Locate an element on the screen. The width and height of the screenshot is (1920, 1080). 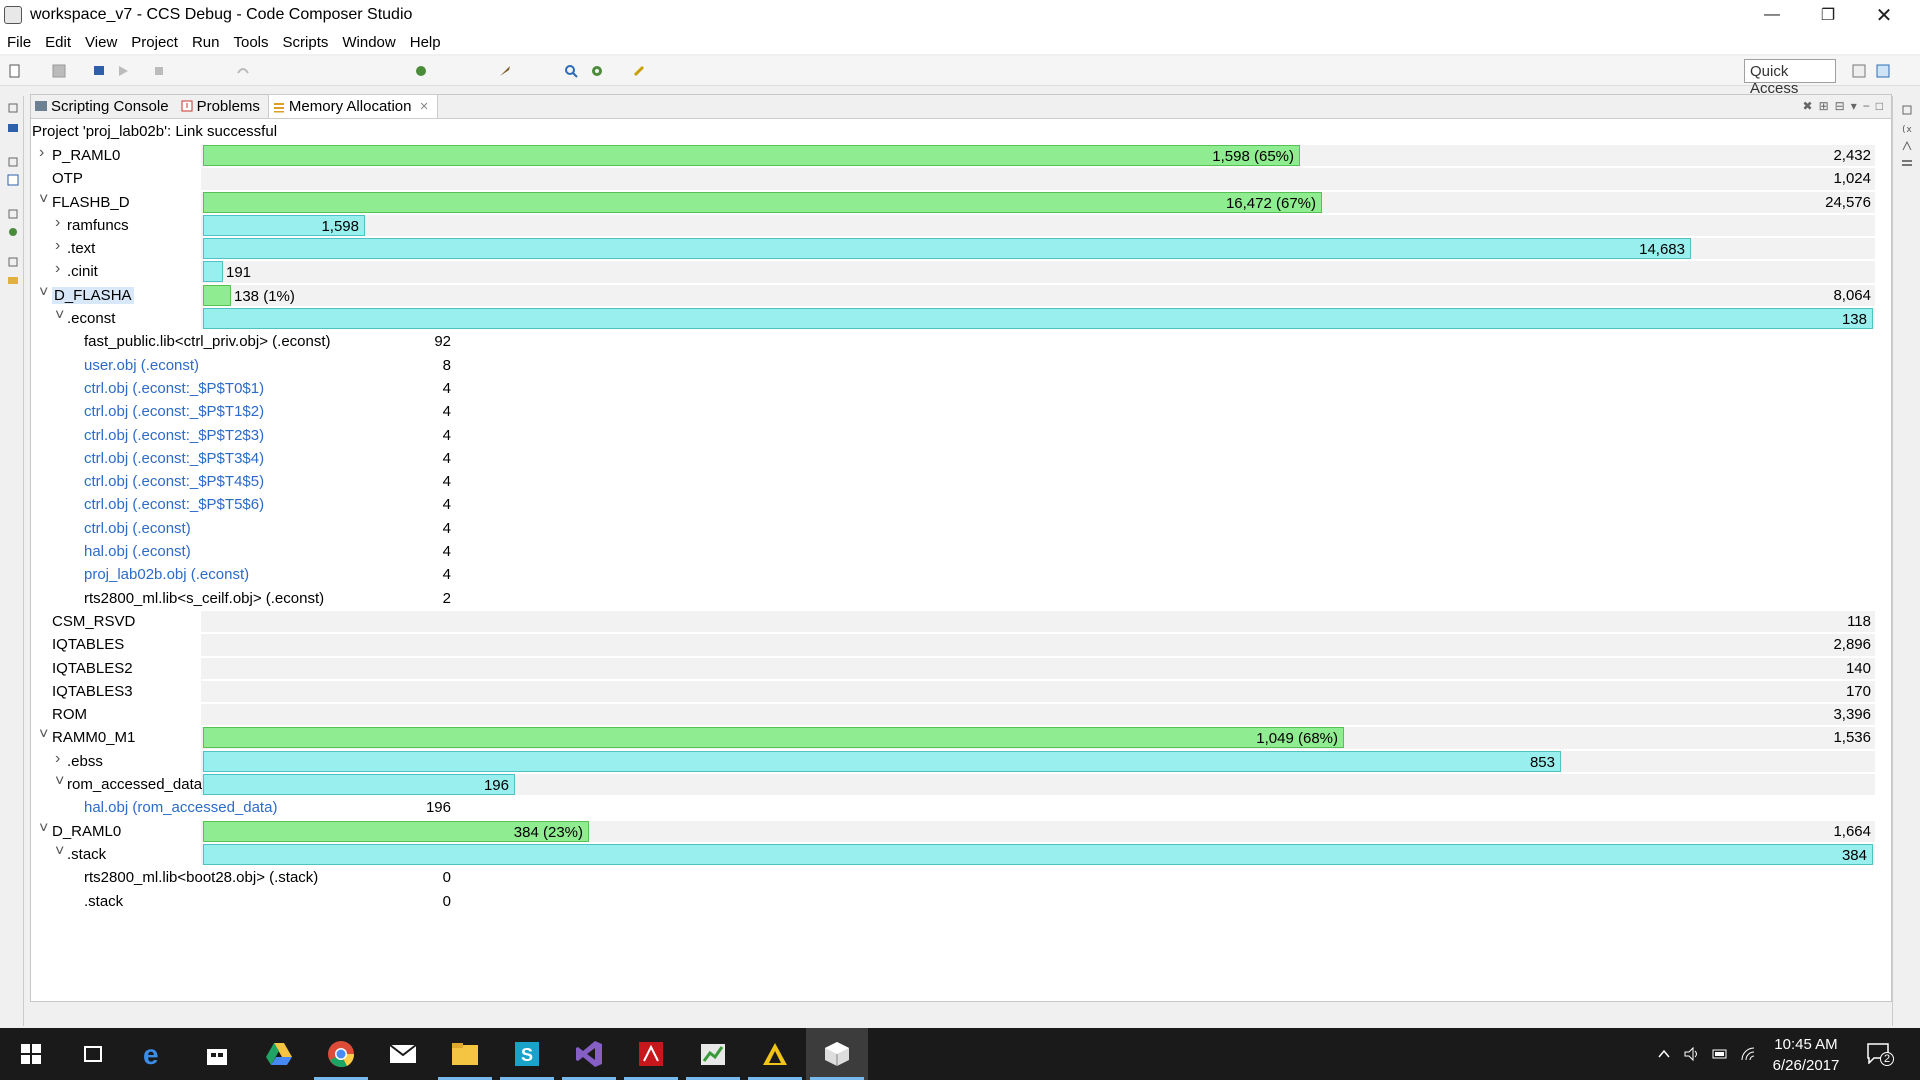
memory-row: IQTABLES2 140 is located at coordinates (961, 668).